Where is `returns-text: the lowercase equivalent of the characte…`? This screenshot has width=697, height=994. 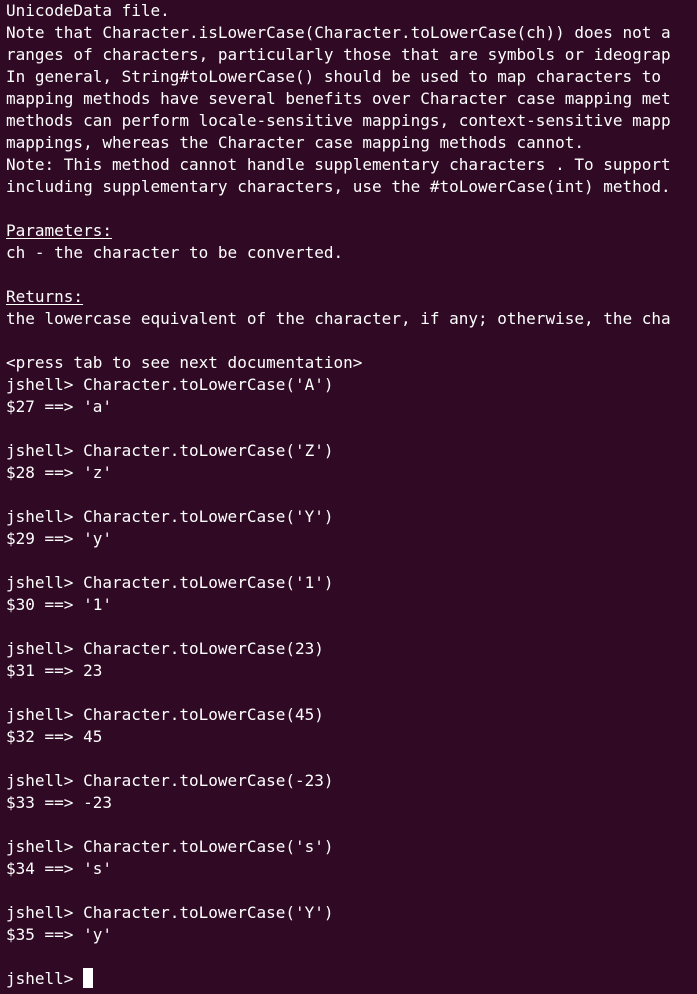 returns-text: the lowercase equivalent of the characte… is located at coordinates (338, 318).